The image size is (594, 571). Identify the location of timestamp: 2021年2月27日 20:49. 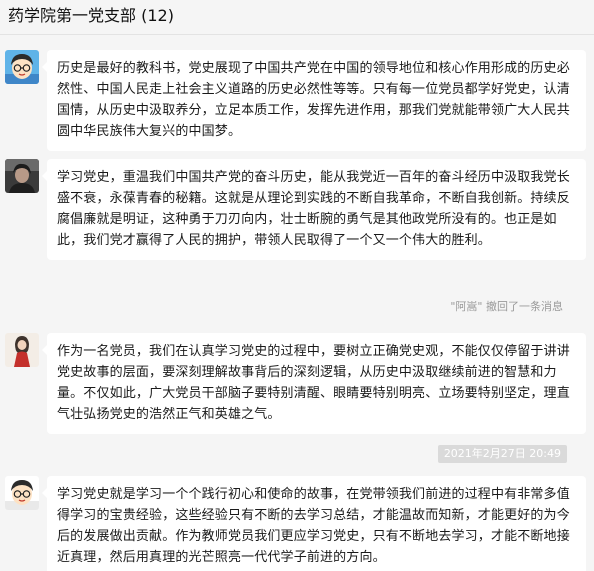
(502, 454).